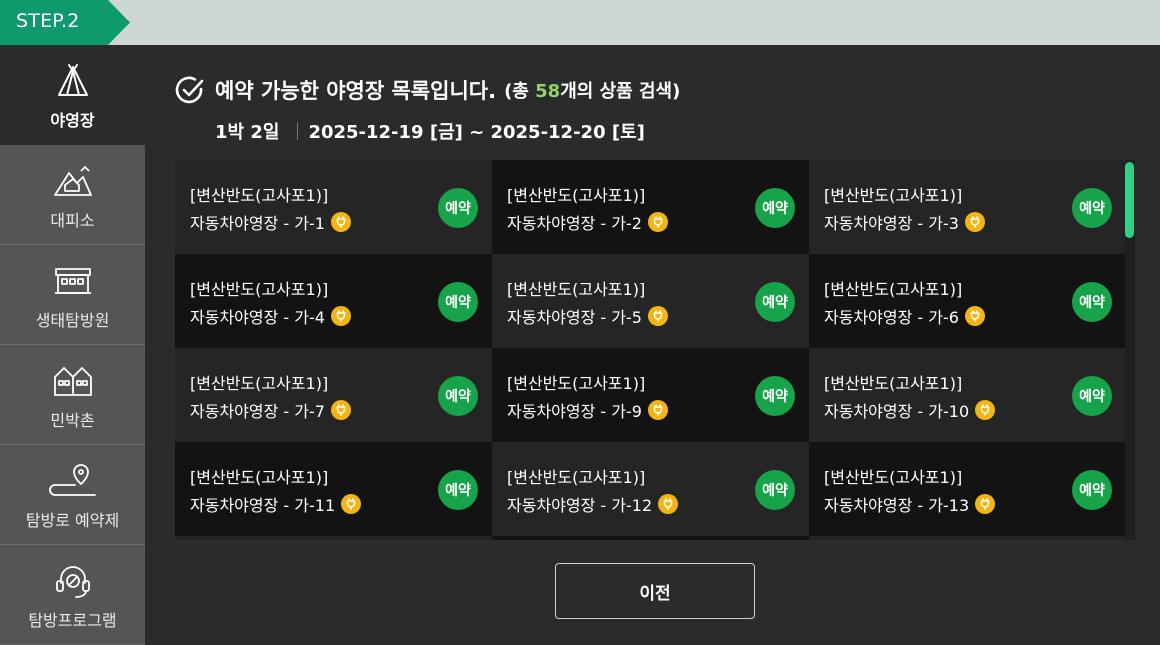  Describe the element at coordinates (967, 301) in the screenshot. I see `list-item: [변산반도(고사포1)] 자동차야영장 - 가-6 예약` at that location.